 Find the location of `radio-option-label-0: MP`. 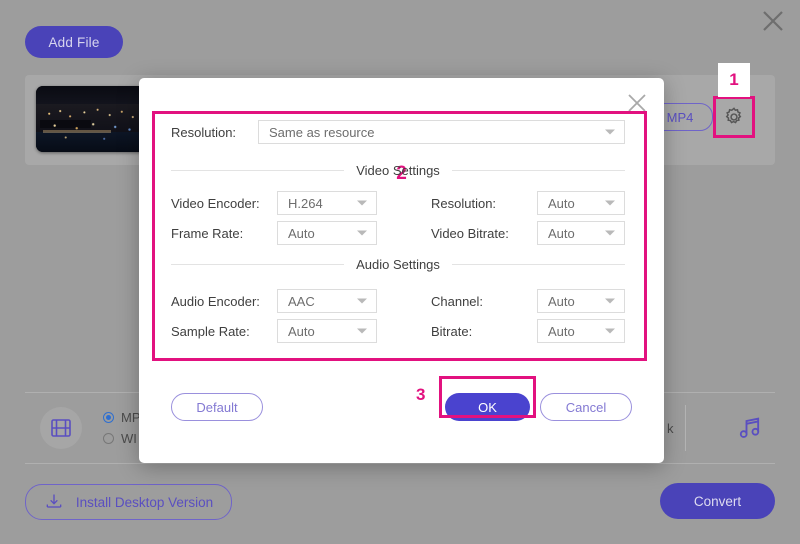

radio-option-label-0: MP is located at coordinates (131, 417).